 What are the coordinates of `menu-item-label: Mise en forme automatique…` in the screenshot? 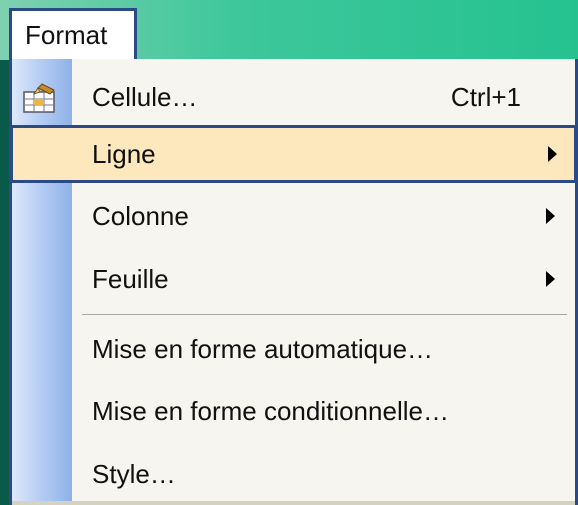 It's located at (263, 349).